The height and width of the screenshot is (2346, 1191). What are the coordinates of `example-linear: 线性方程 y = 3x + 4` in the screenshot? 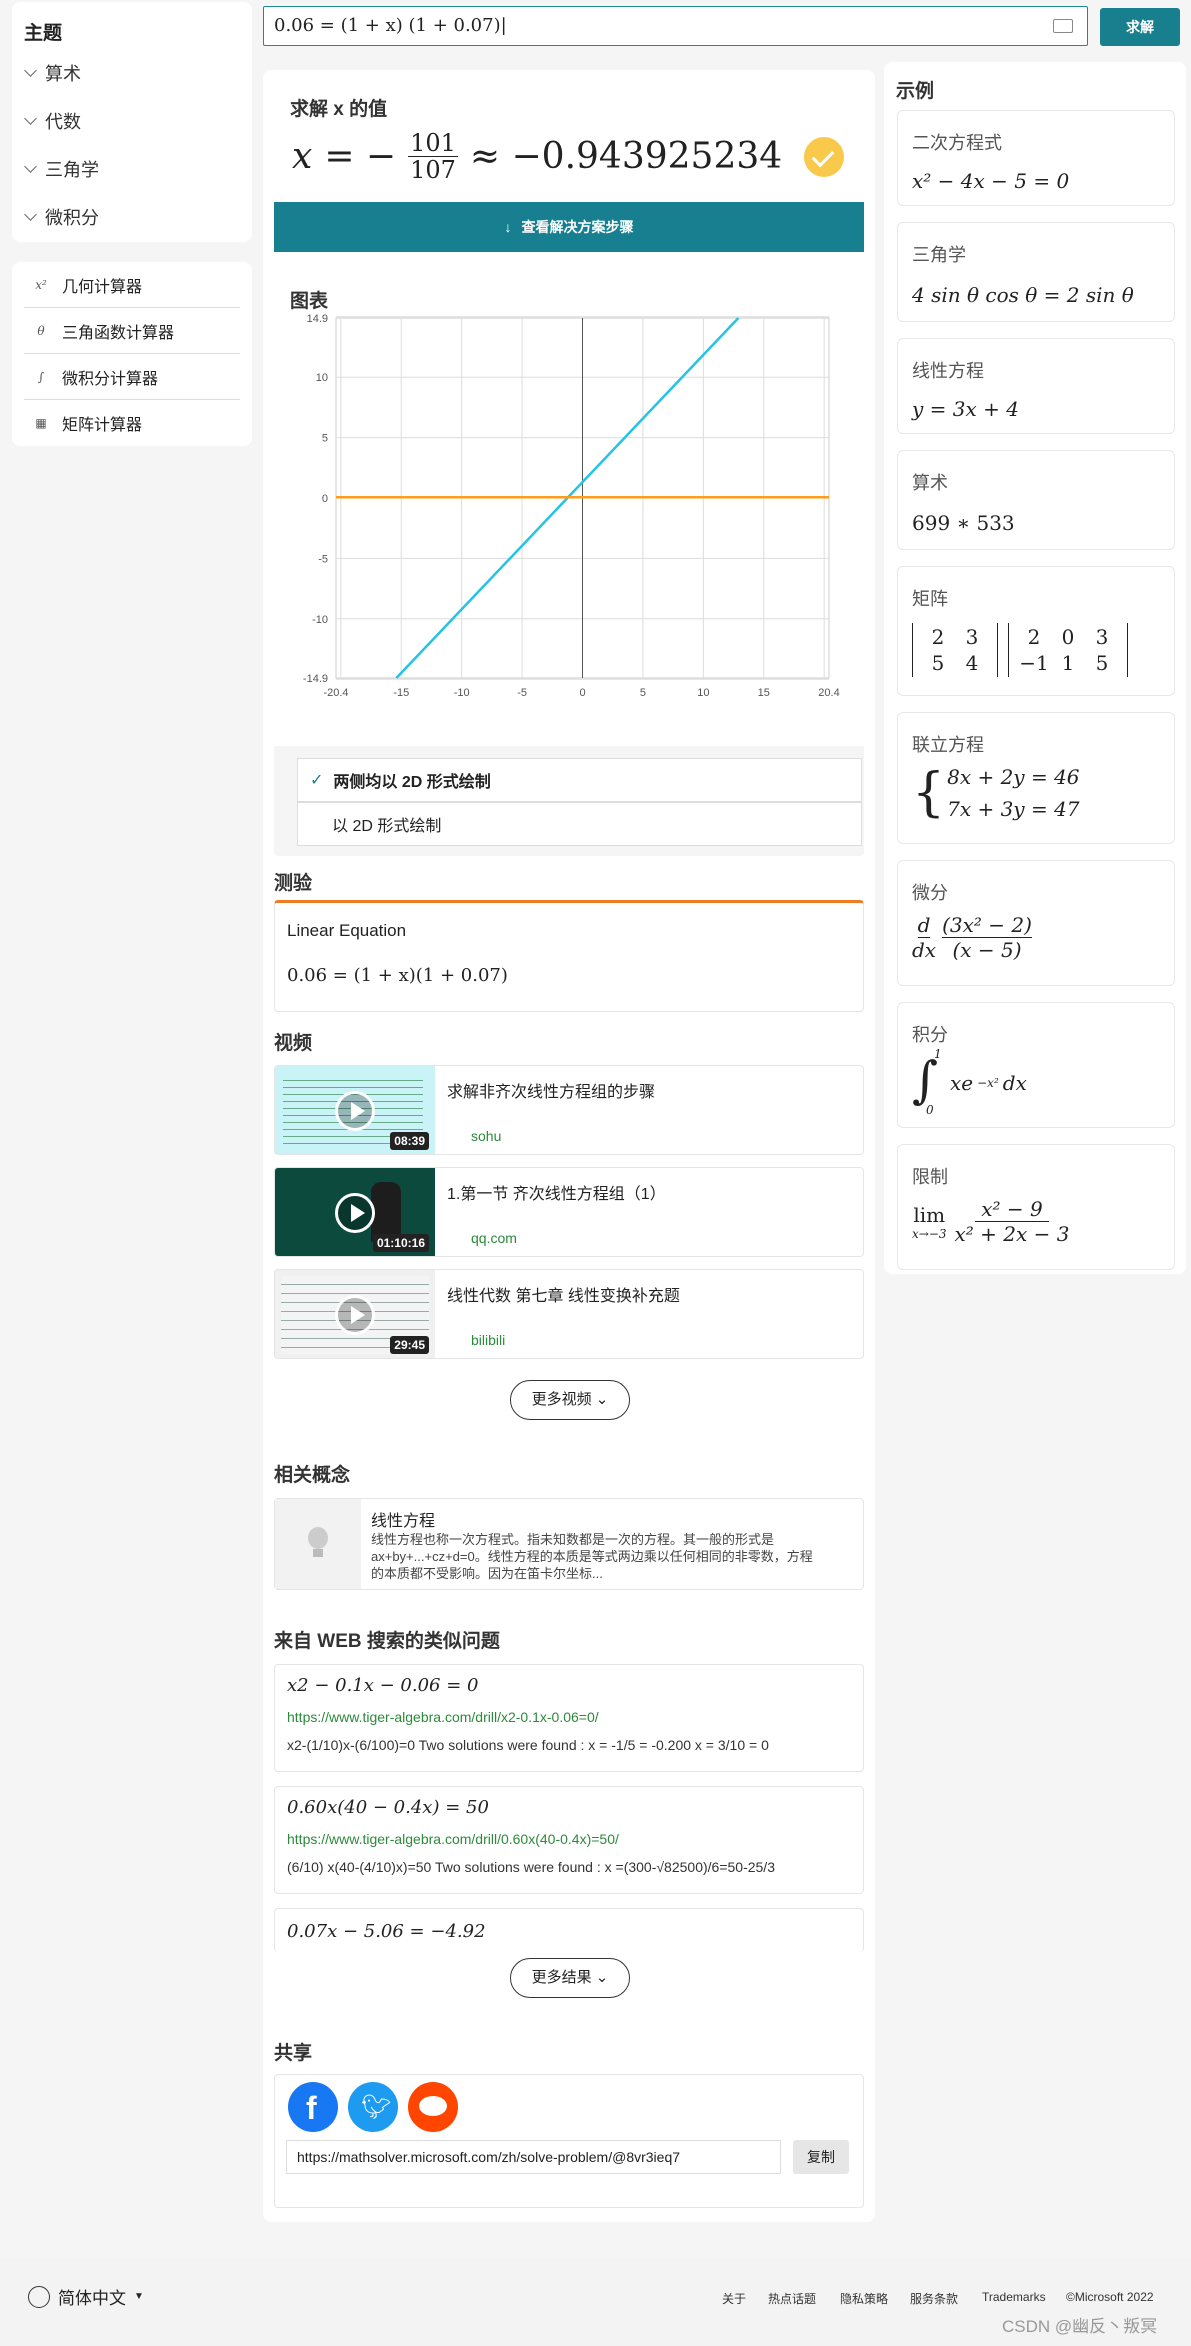 It's located at (1036, 386).